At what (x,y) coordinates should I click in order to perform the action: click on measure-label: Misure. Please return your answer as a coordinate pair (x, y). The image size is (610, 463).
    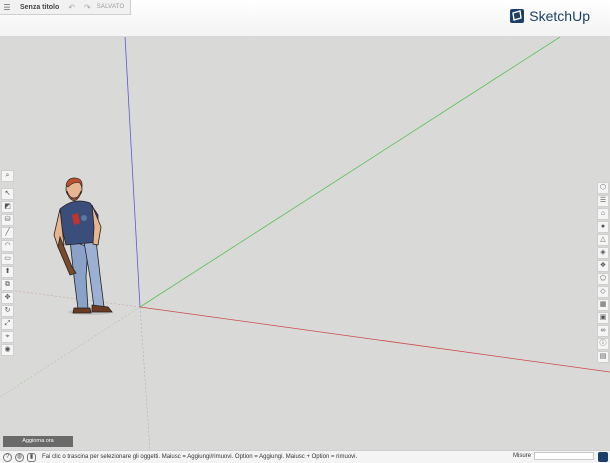
    Looking at the image, I should click on (522, 456).